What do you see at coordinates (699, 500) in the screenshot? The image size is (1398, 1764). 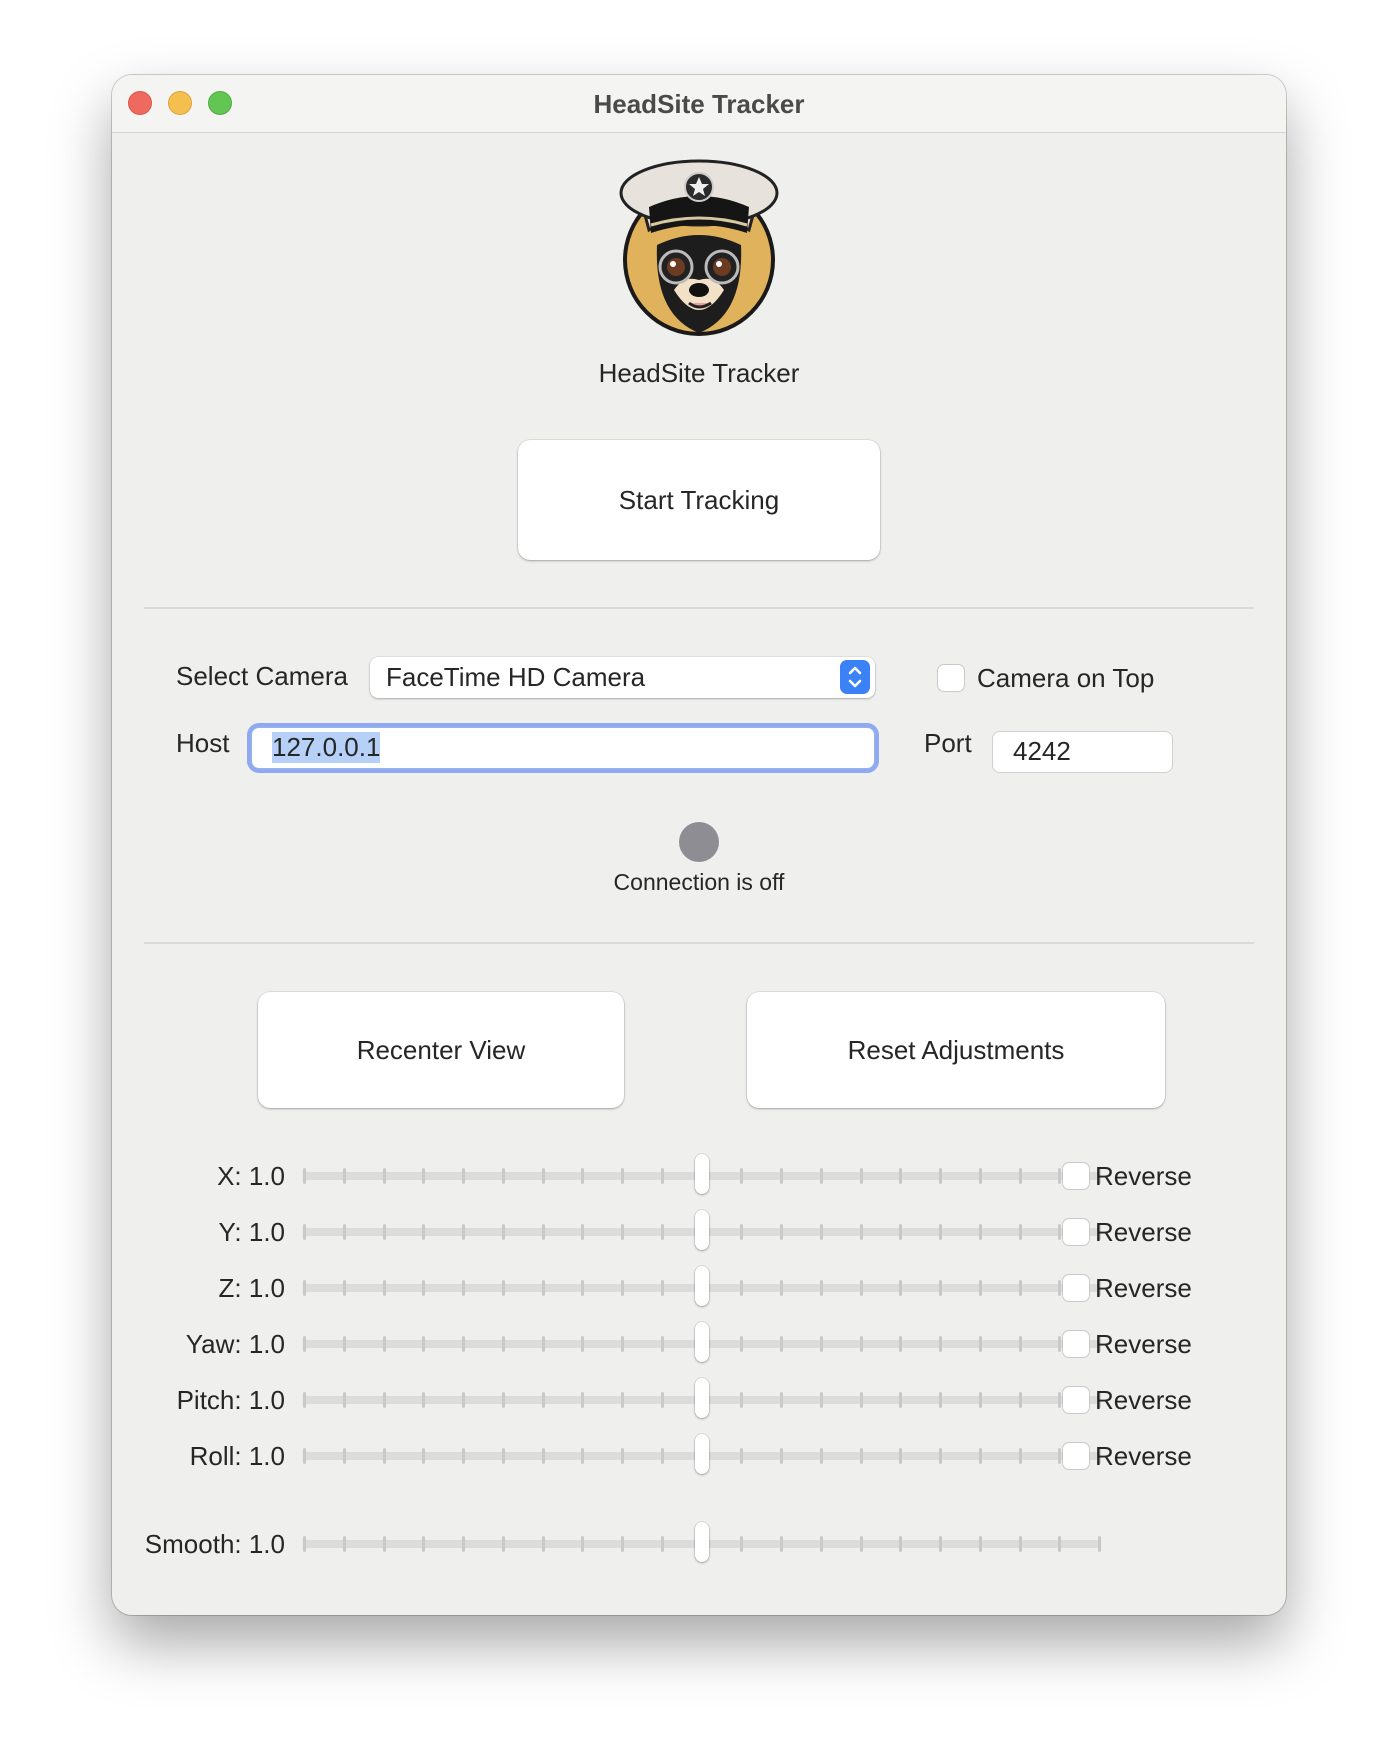 I see `start-tracking-button: Start Tracking` at bounding box center [699, 500].